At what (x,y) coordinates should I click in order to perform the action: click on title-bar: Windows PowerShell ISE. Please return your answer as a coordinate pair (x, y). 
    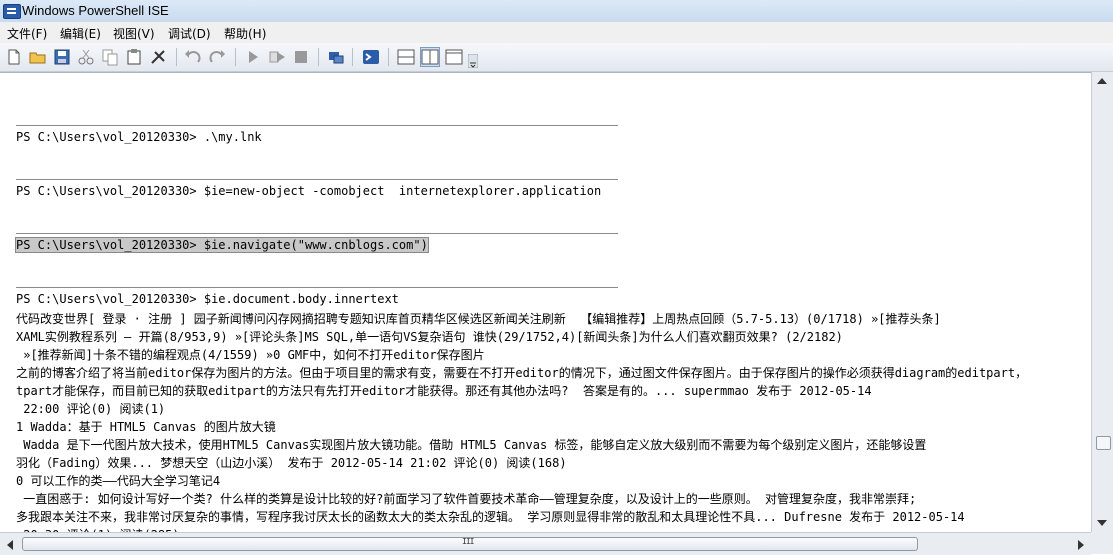
    Looking at the image, I should click on (556, 11).